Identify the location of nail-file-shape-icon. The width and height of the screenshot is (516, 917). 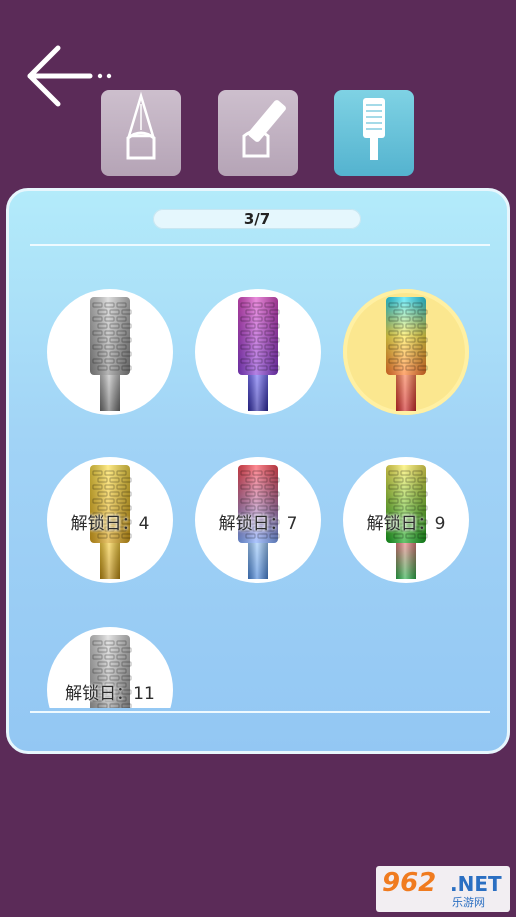
(141, 125).